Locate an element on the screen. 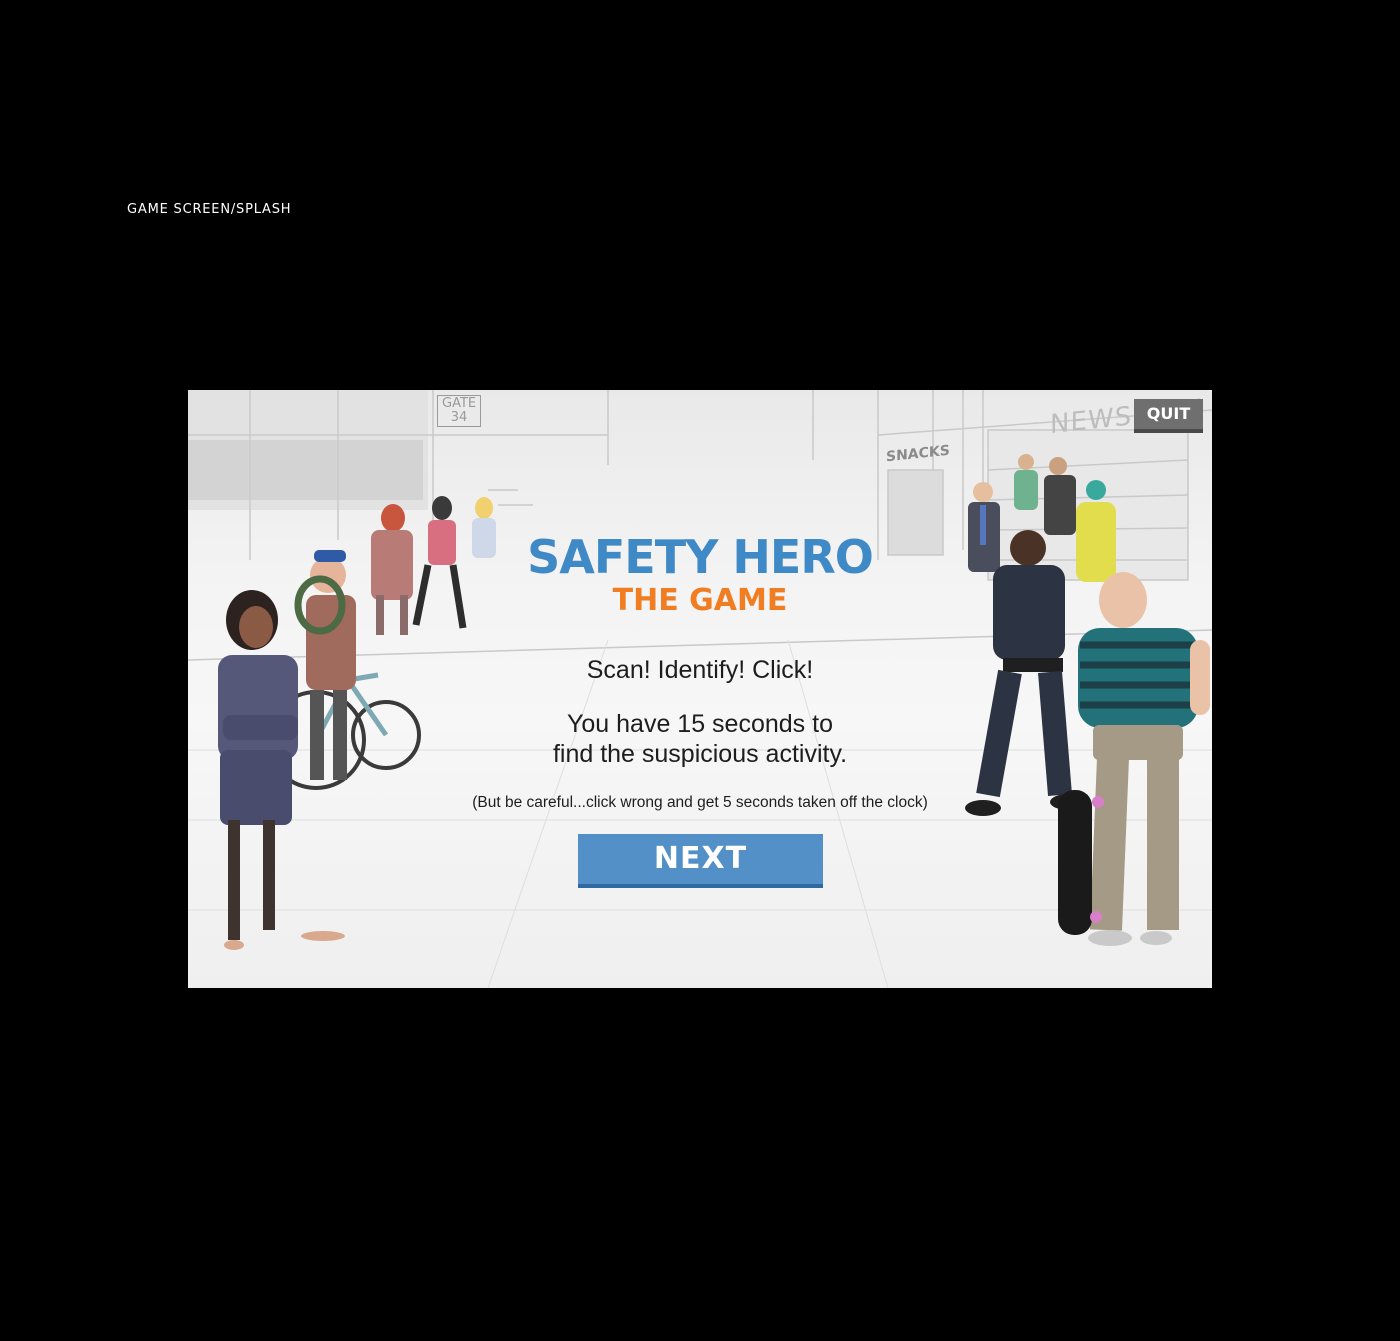 Image resolution: width=1400 pixels, height=1341 pixels. next-button: NEXT is located at coordinates (700, 861).